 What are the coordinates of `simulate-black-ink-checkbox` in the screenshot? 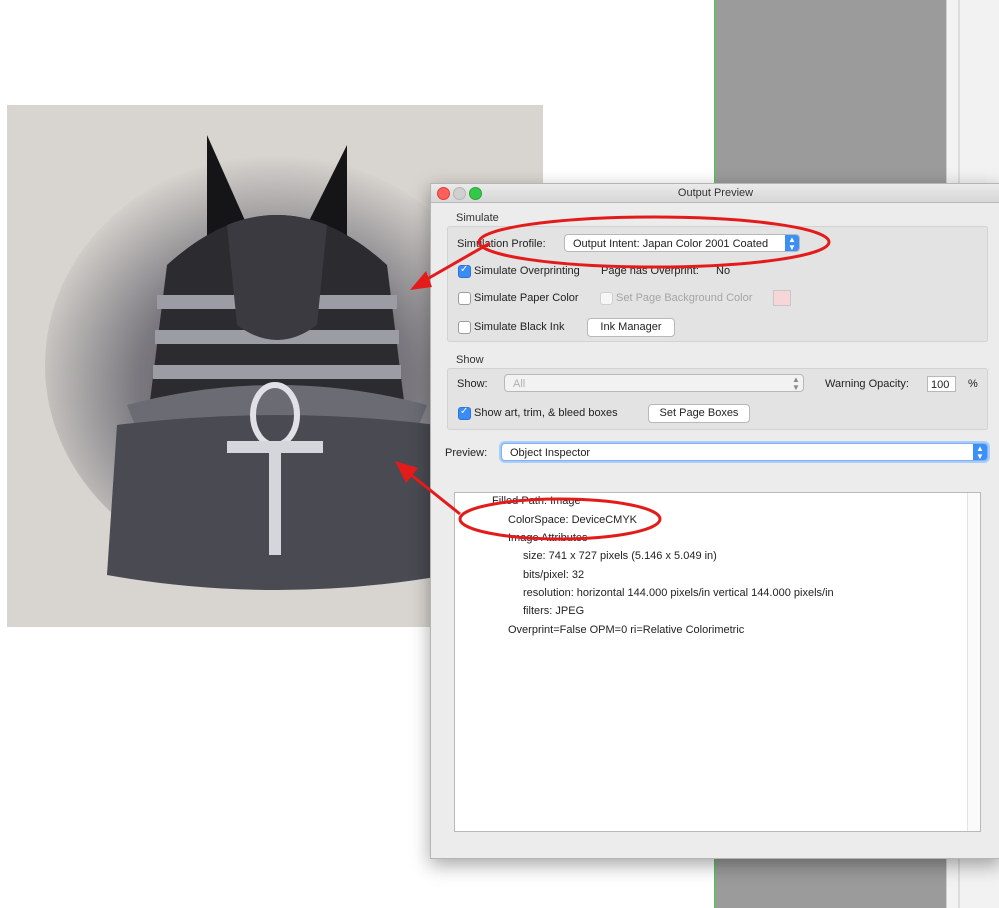 It's located at (464, 327).